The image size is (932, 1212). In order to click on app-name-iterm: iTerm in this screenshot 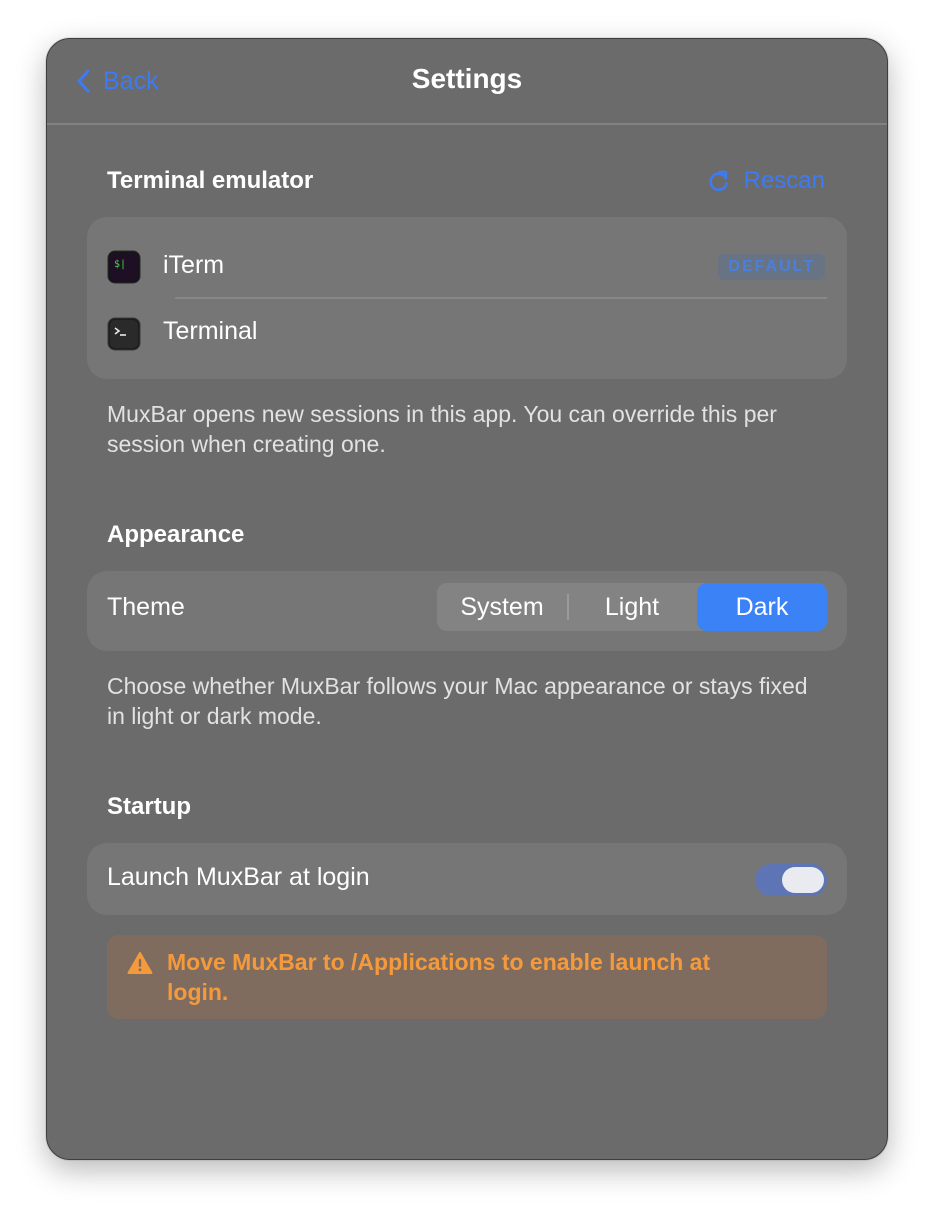, I will do `click(194, 265)`.